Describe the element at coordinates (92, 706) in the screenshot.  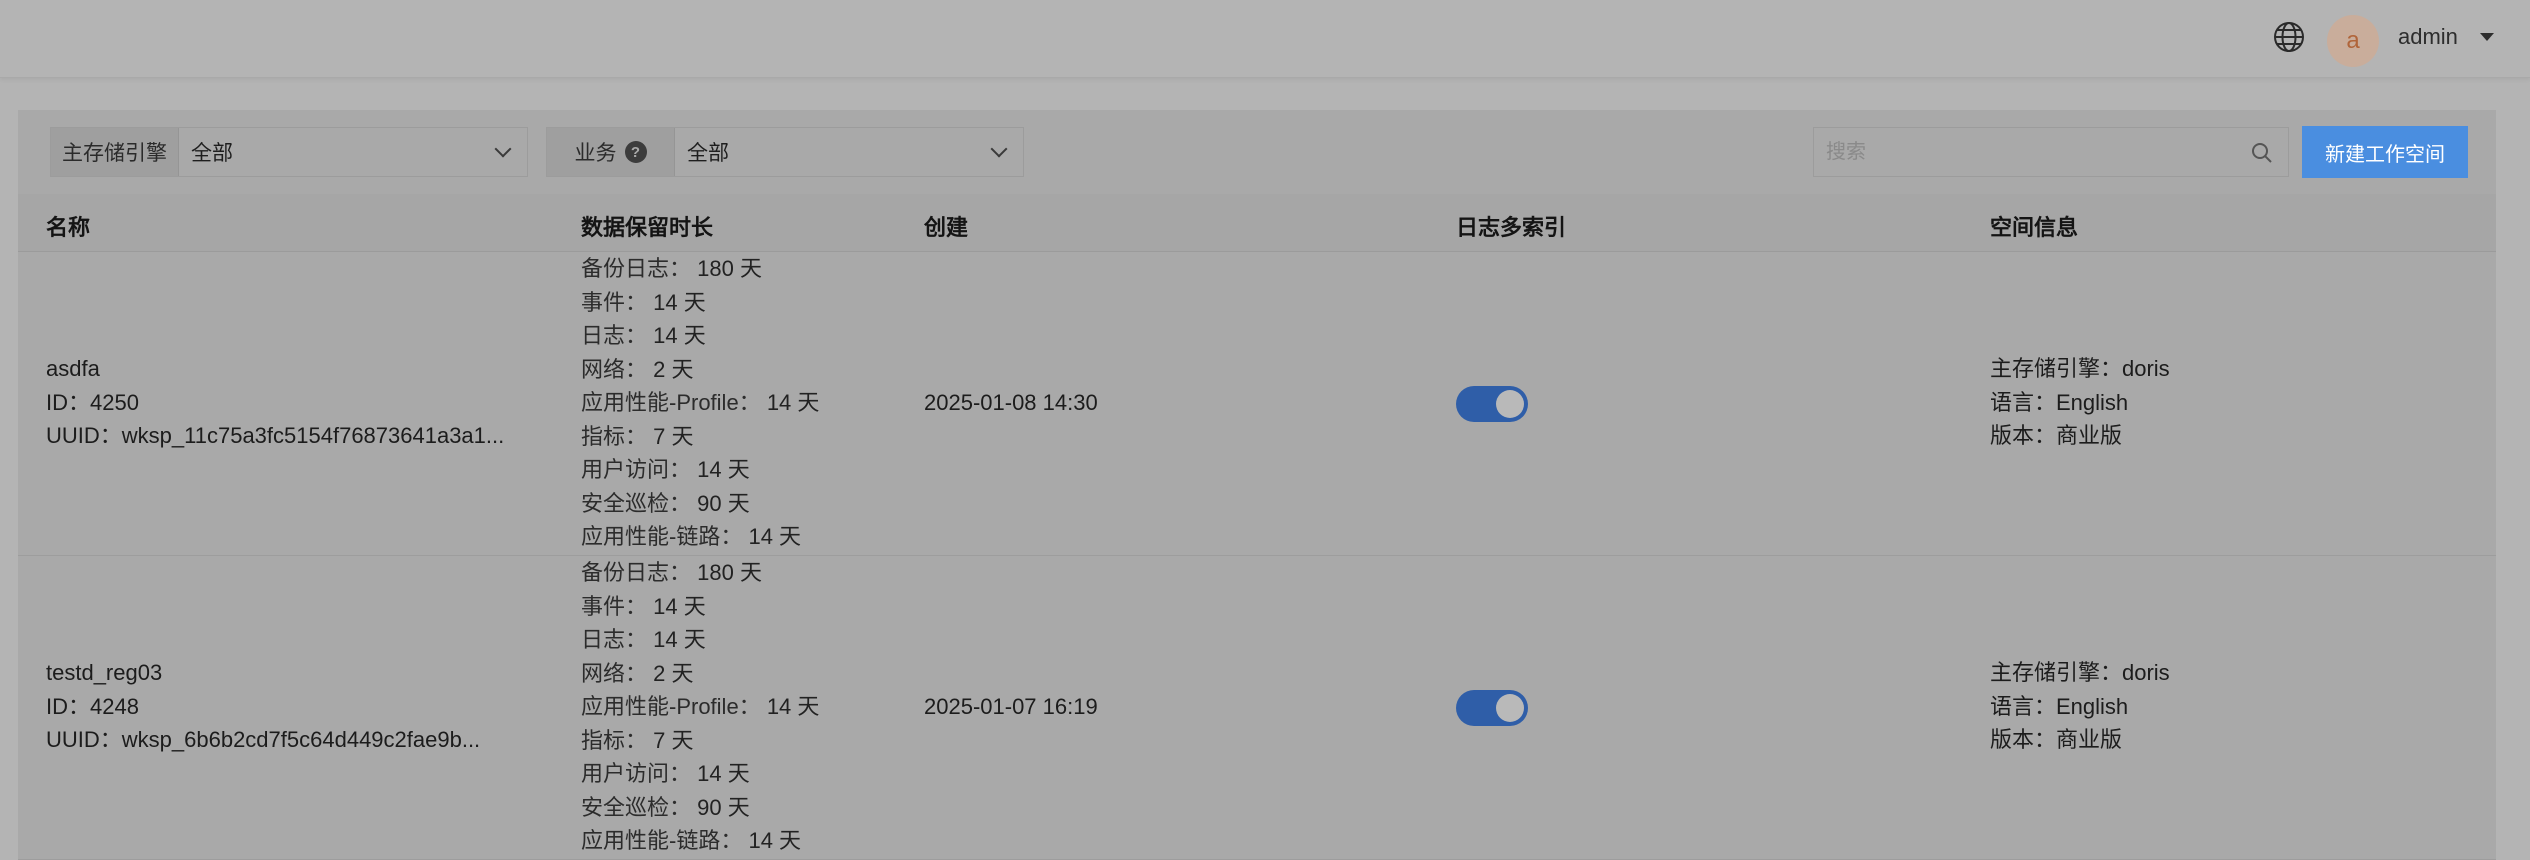
I see `workspace-id: ID：4248` at that location.